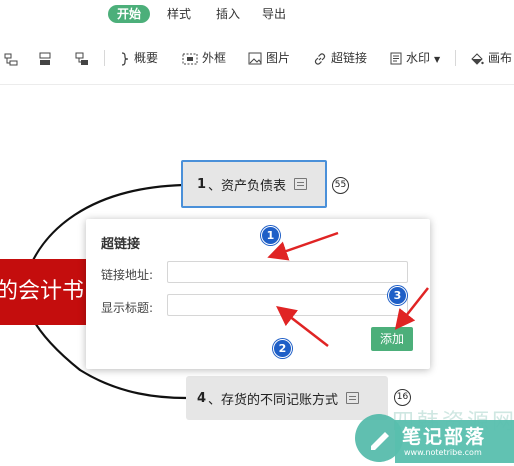 The width and height of the screenshot is (514, 466). Describe the element at coordinates (444, 437) in the screenshot. I see `watermark-text: 笔记部落` at that location.